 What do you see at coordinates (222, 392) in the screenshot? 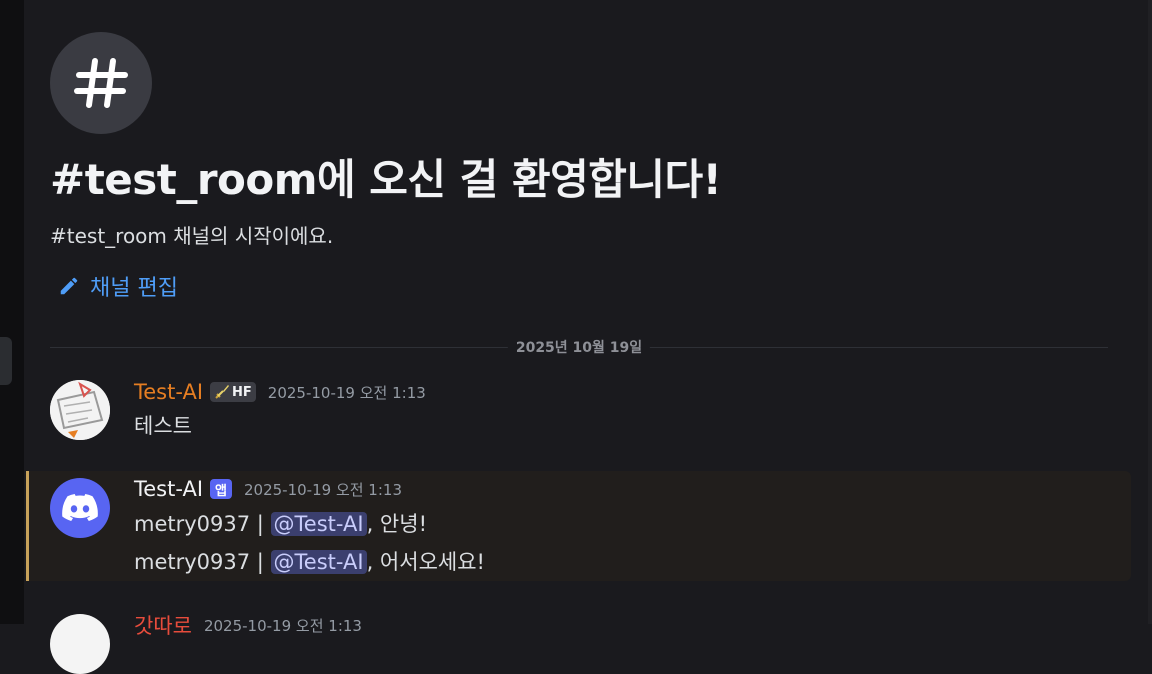
I see `sword-icon` at bounding box center [222, 392].